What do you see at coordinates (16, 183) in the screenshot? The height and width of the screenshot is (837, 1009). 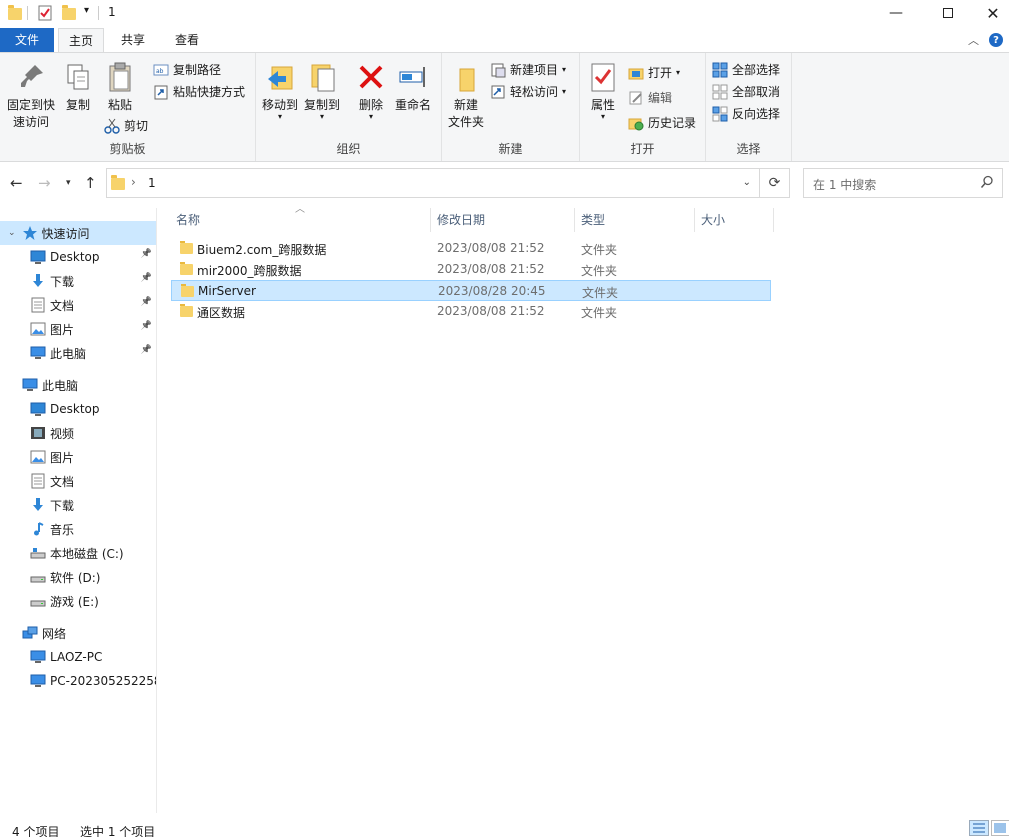 I see `back-arrow-icon: ←` at bounding box center [16, 183].